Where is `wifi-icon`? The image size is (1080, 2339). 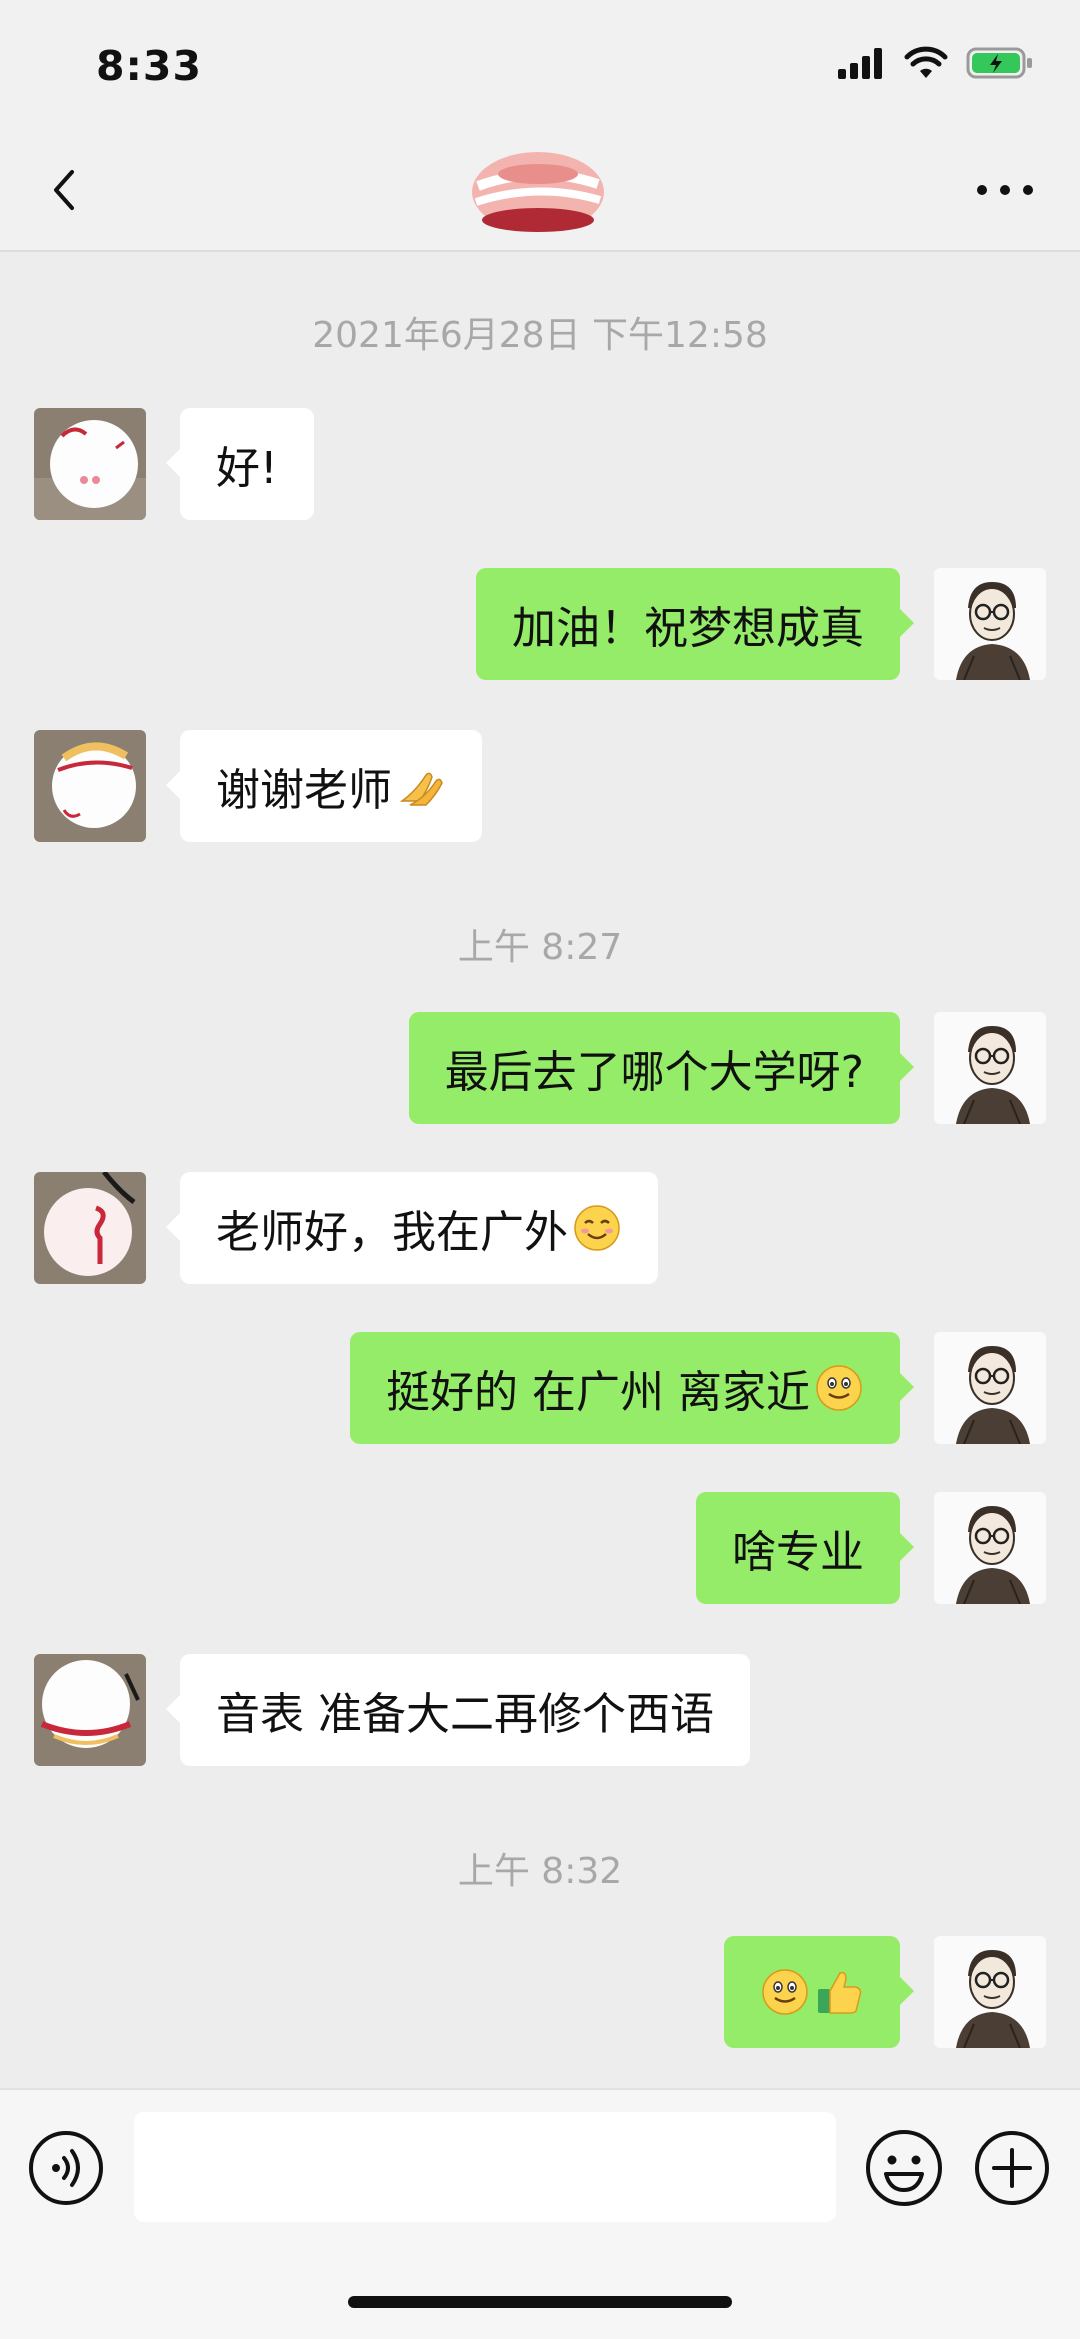
wifi-icon is located at coordinates (926, 62).